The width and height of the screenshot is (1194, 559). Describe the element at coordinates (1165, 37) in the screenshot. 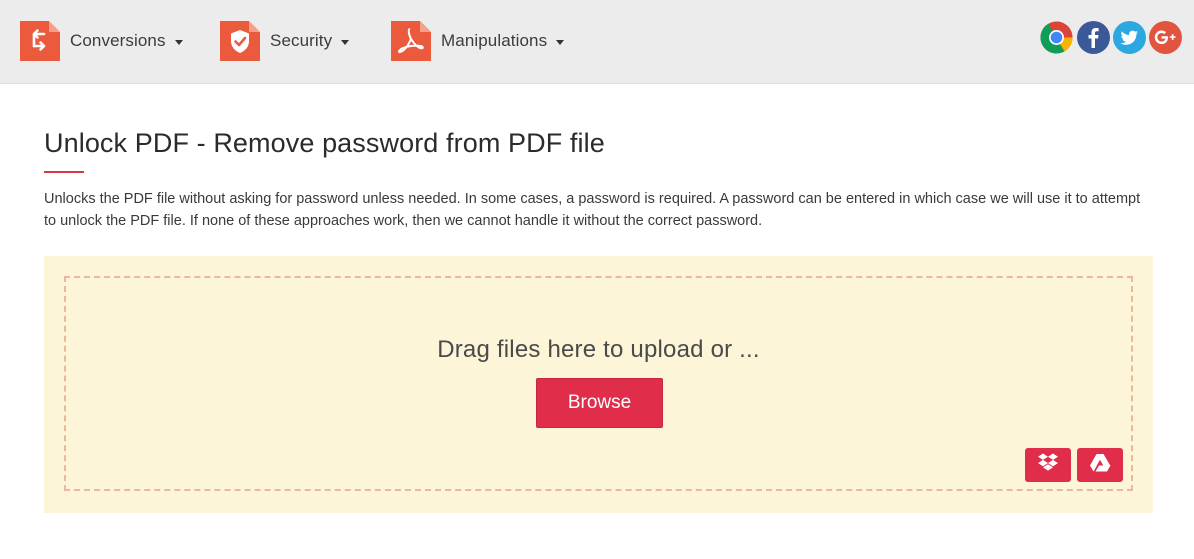

I see `google-plus-icon` at that location.